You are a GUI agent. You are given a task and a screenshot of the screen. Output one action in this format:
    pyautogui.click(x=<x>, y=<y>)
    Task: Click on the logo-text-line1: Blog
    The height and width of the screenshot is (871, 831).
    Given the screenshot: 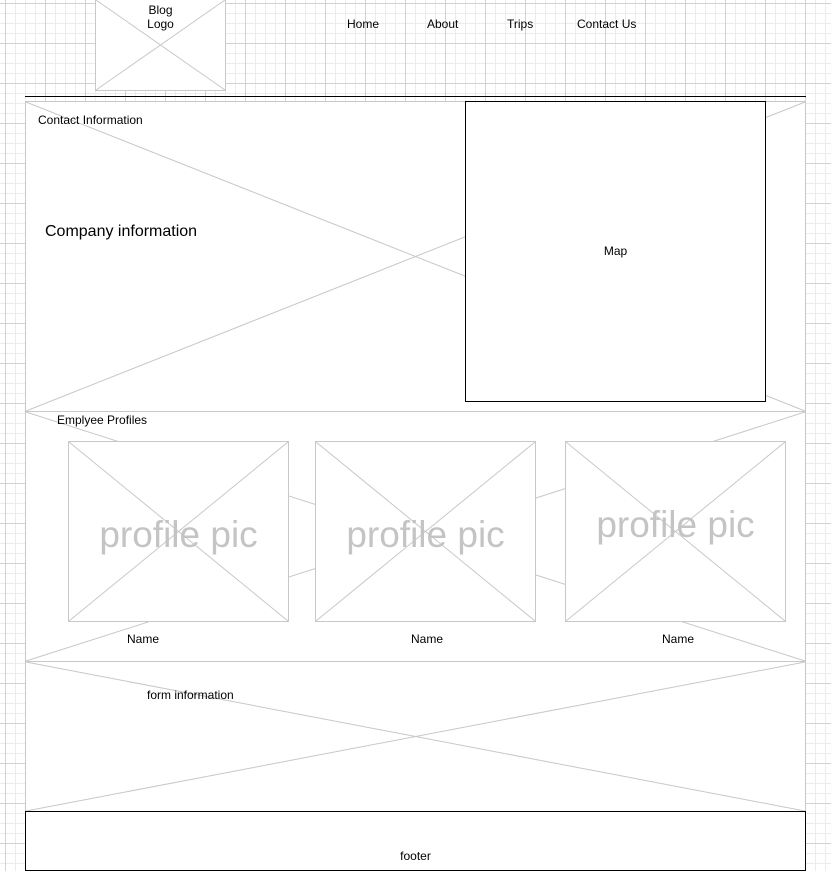 What is the action you would take?
    pyautogui.click(x=160, y=10)
    